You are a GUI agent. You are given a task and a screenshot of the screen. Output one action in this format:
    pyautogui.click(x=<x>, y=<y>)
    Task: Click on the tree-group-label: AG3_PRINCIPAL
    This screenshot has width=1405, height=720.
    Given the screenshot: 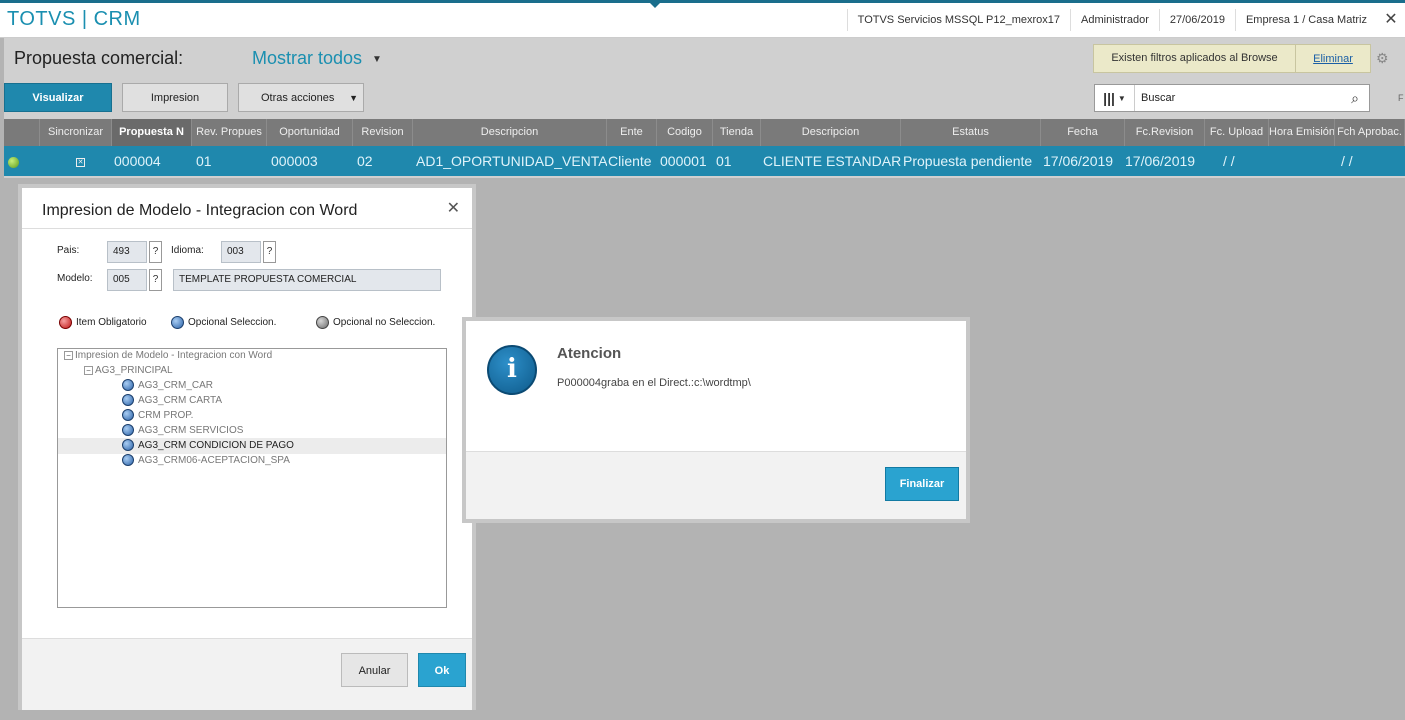 What is the action you would take?
    pyautogui.click(x=134, y=370)
    